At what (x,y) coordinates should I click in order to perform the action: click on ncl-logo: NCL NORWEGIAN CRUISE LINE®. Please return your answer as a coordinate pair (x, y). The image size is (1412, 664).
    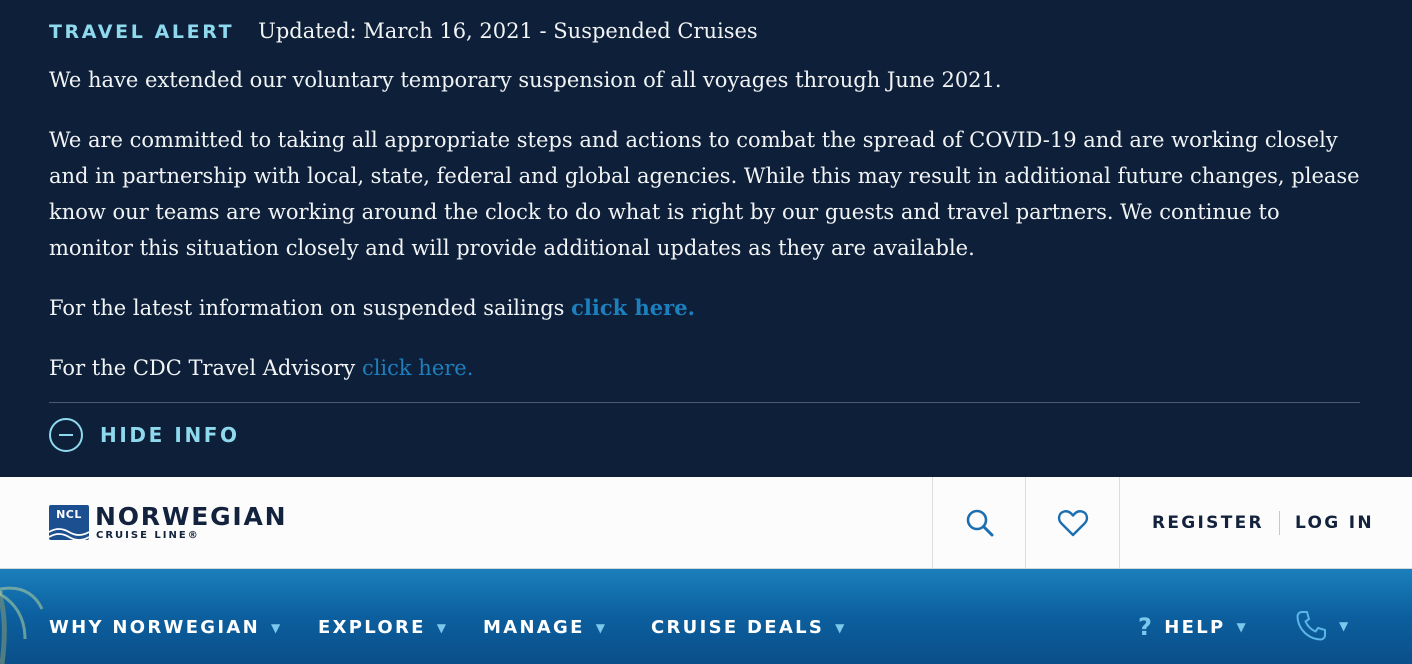
    Looking at the image, I should click on (168, 522).